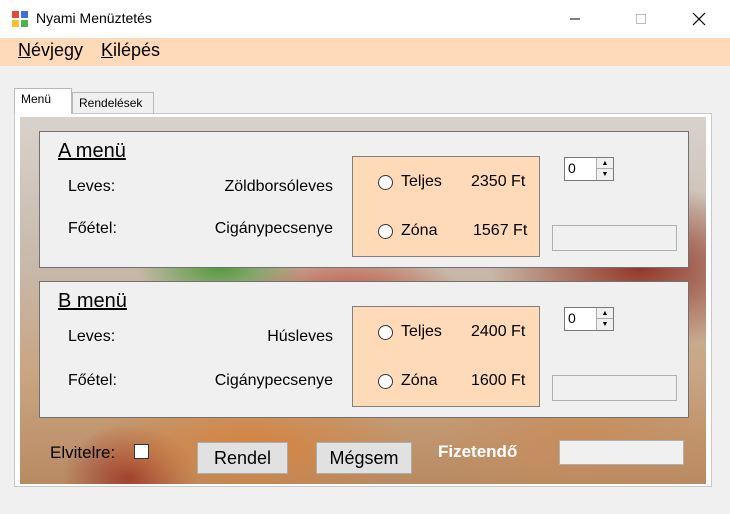 The width and height of the screenshot is (730, 514). I want to click on elvitelre-checkbox, so click(141, 451).